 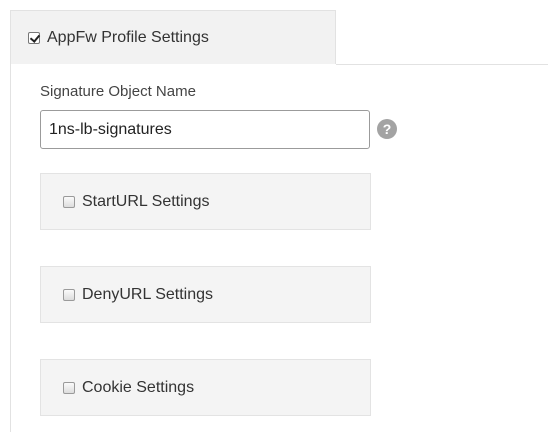 I want to click on tab-appfw-profile-settings: AppFw Profile Settings, so click(x=173, y=37).